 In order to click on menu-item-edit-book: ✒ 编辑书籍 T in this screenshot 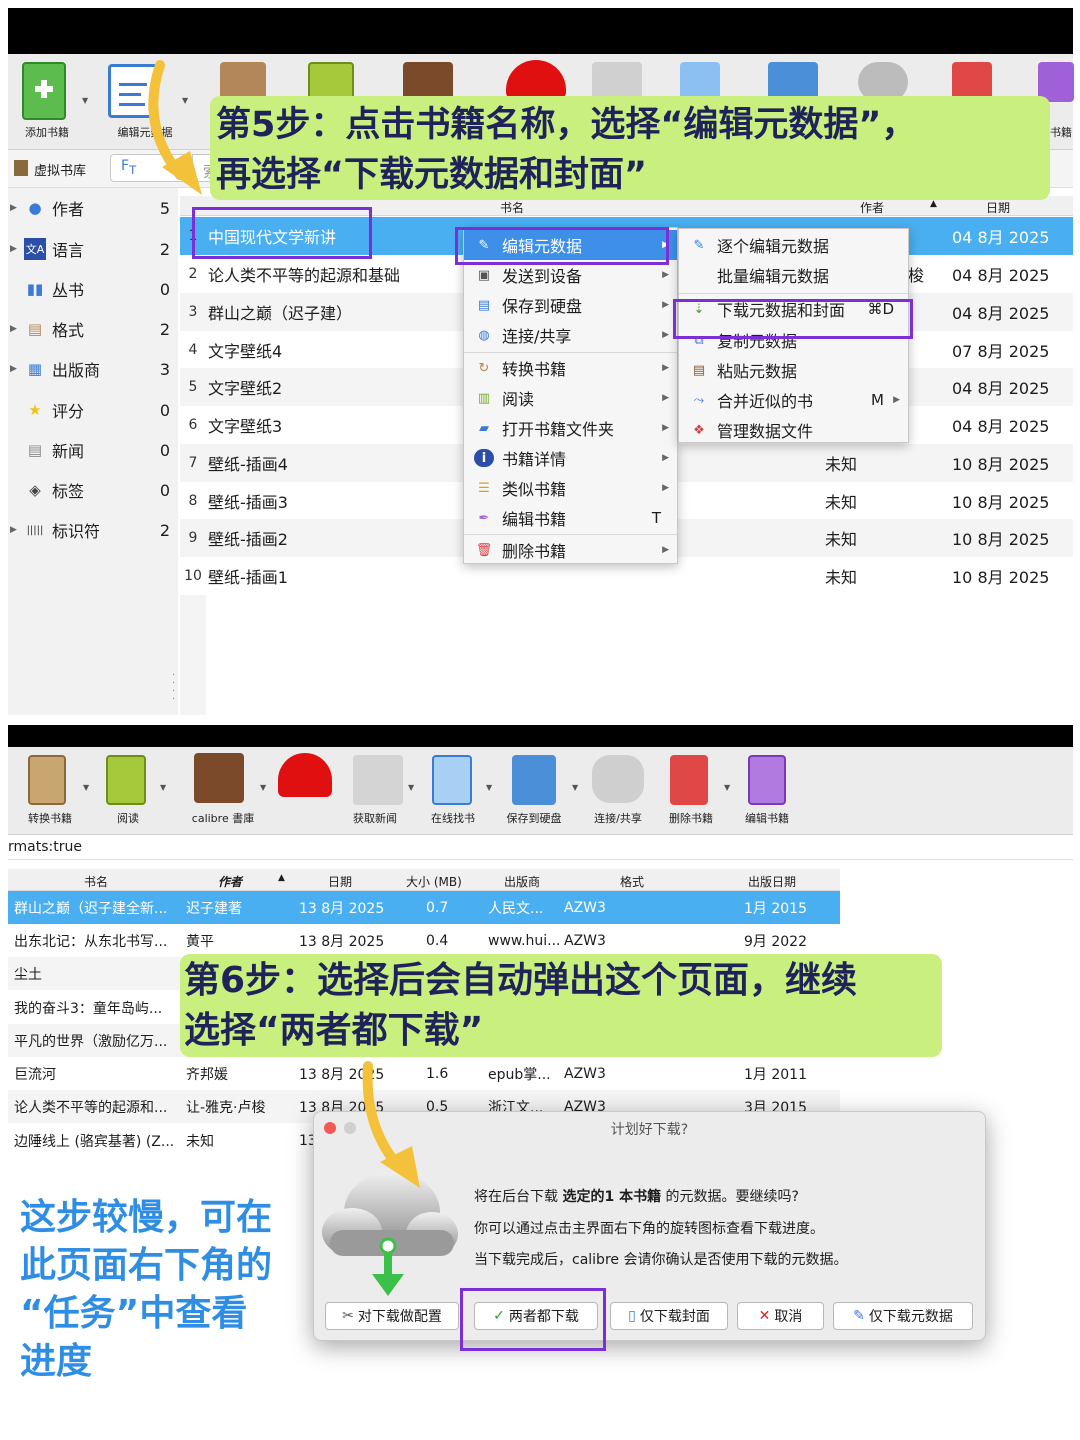, I will do `click(570, 518)`.